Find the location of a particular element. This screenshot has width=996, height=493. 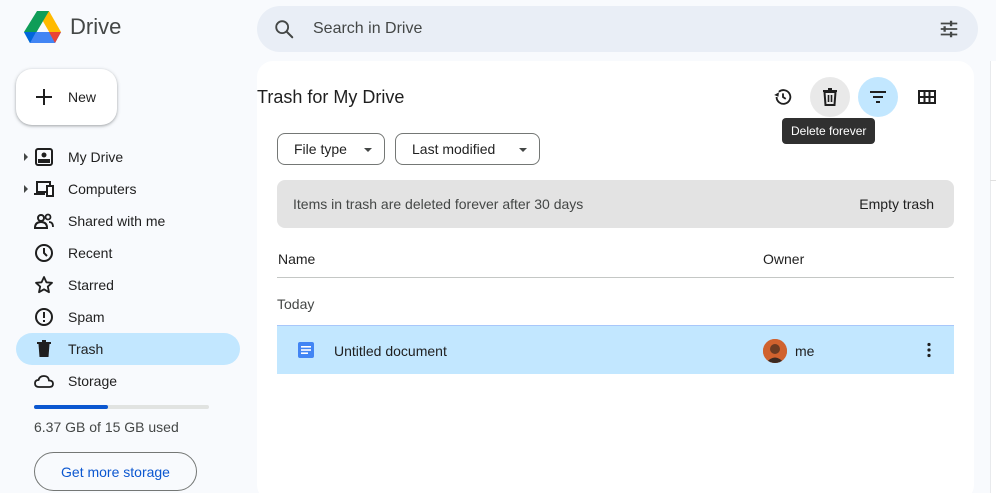

storage-progress-fill is located at coordinates (71, 407).